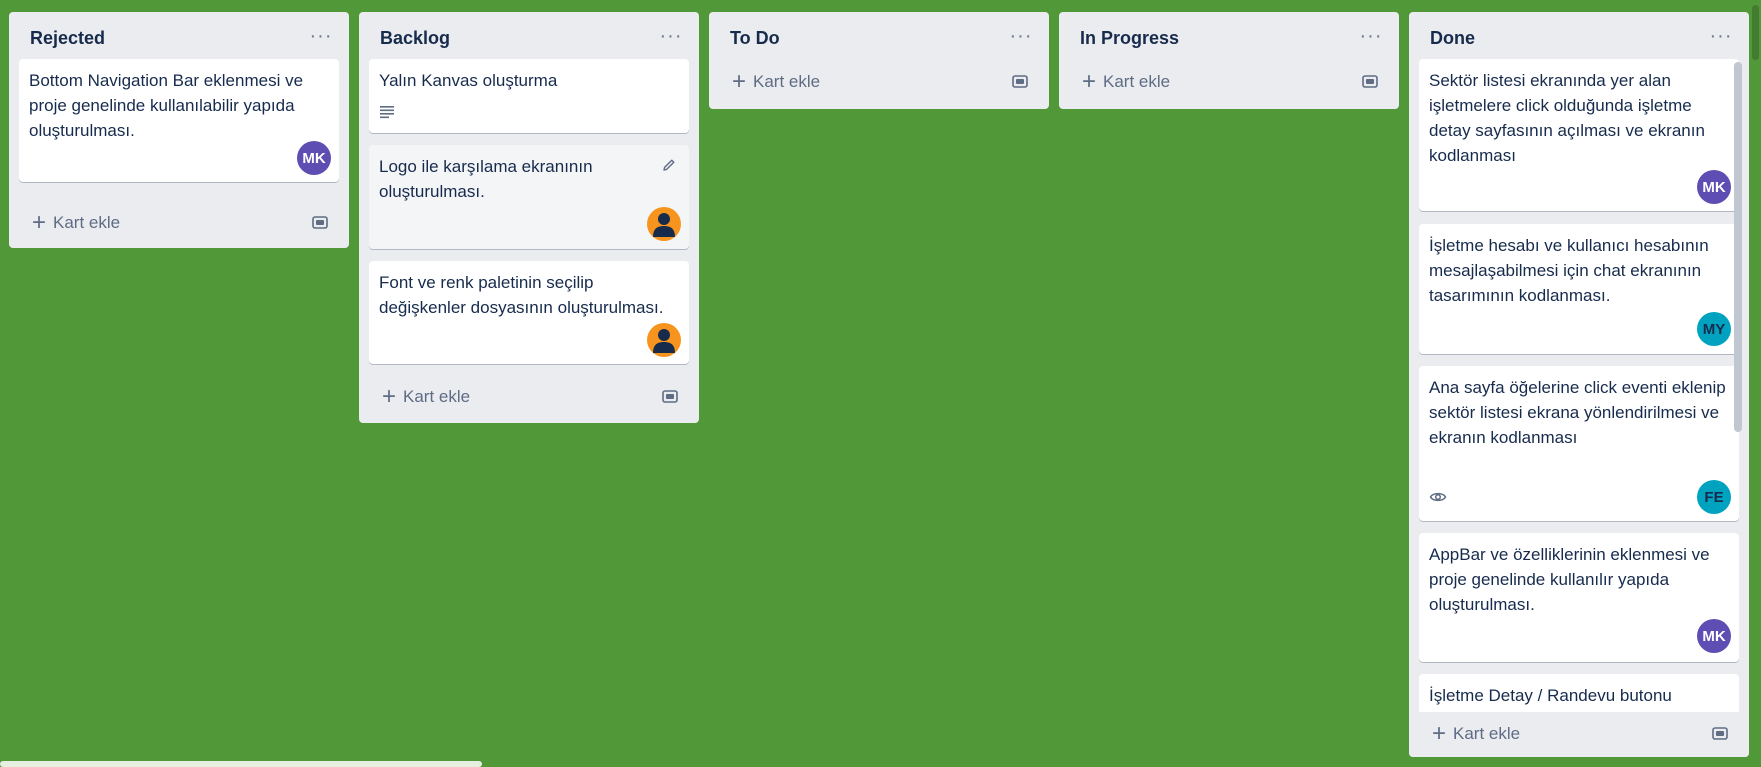  What do you see at coordinates (468, 80) in the screenshot?
I see `card-title: Yalın Kanvas oluşturma` at bounding box center [468, 80].